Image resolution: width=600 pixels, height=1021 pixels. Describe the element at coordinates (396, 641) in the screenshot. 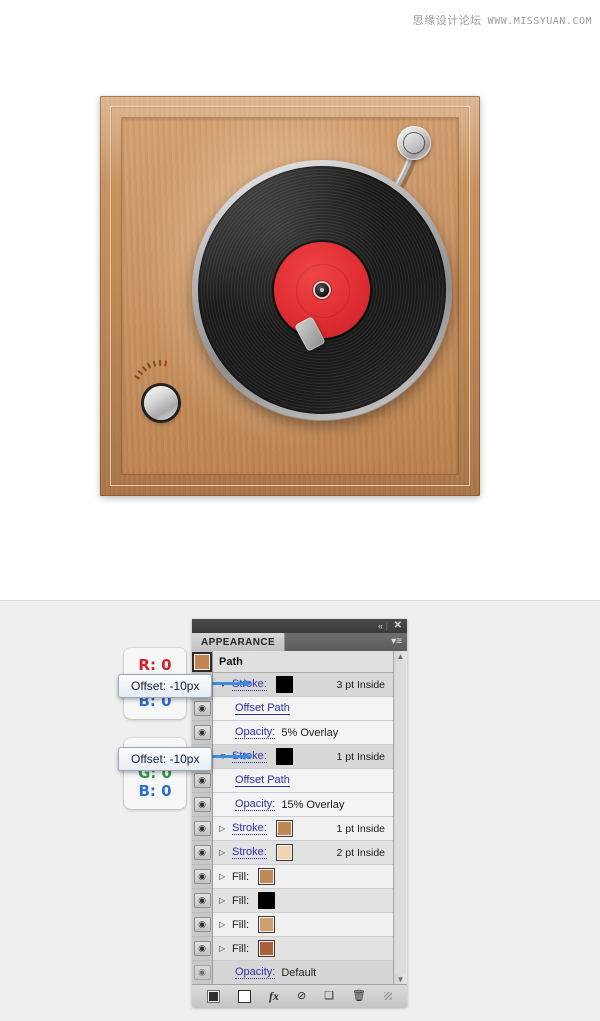

I see `panel-menu-icon: ▾≡` at that location.